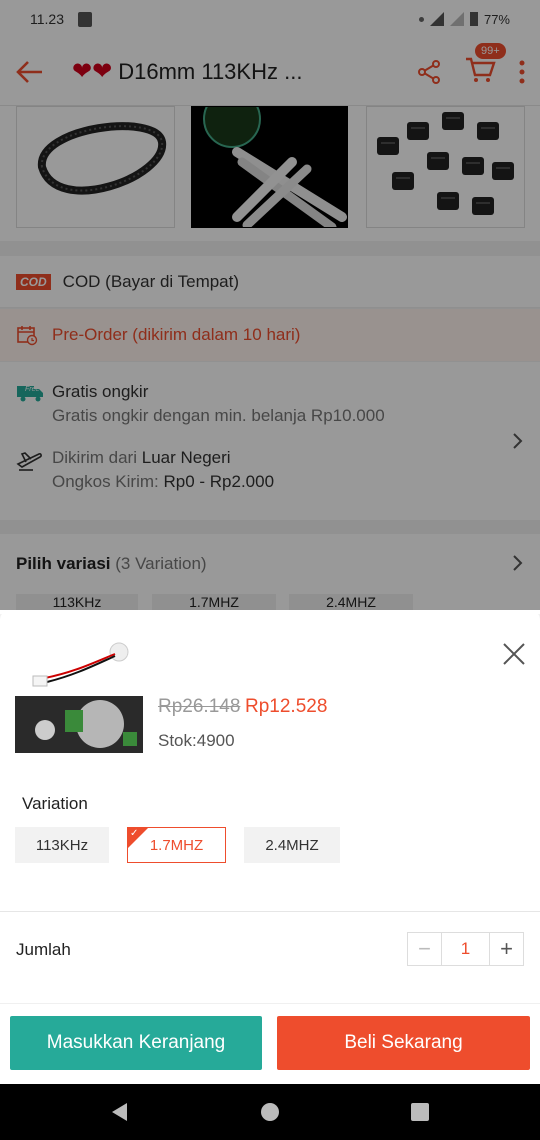 The image size is (540, 1140). Describe the element at coordinates (62, 845) in the screenshot. I see `variation-option-113khz: 113KHz` at that location.